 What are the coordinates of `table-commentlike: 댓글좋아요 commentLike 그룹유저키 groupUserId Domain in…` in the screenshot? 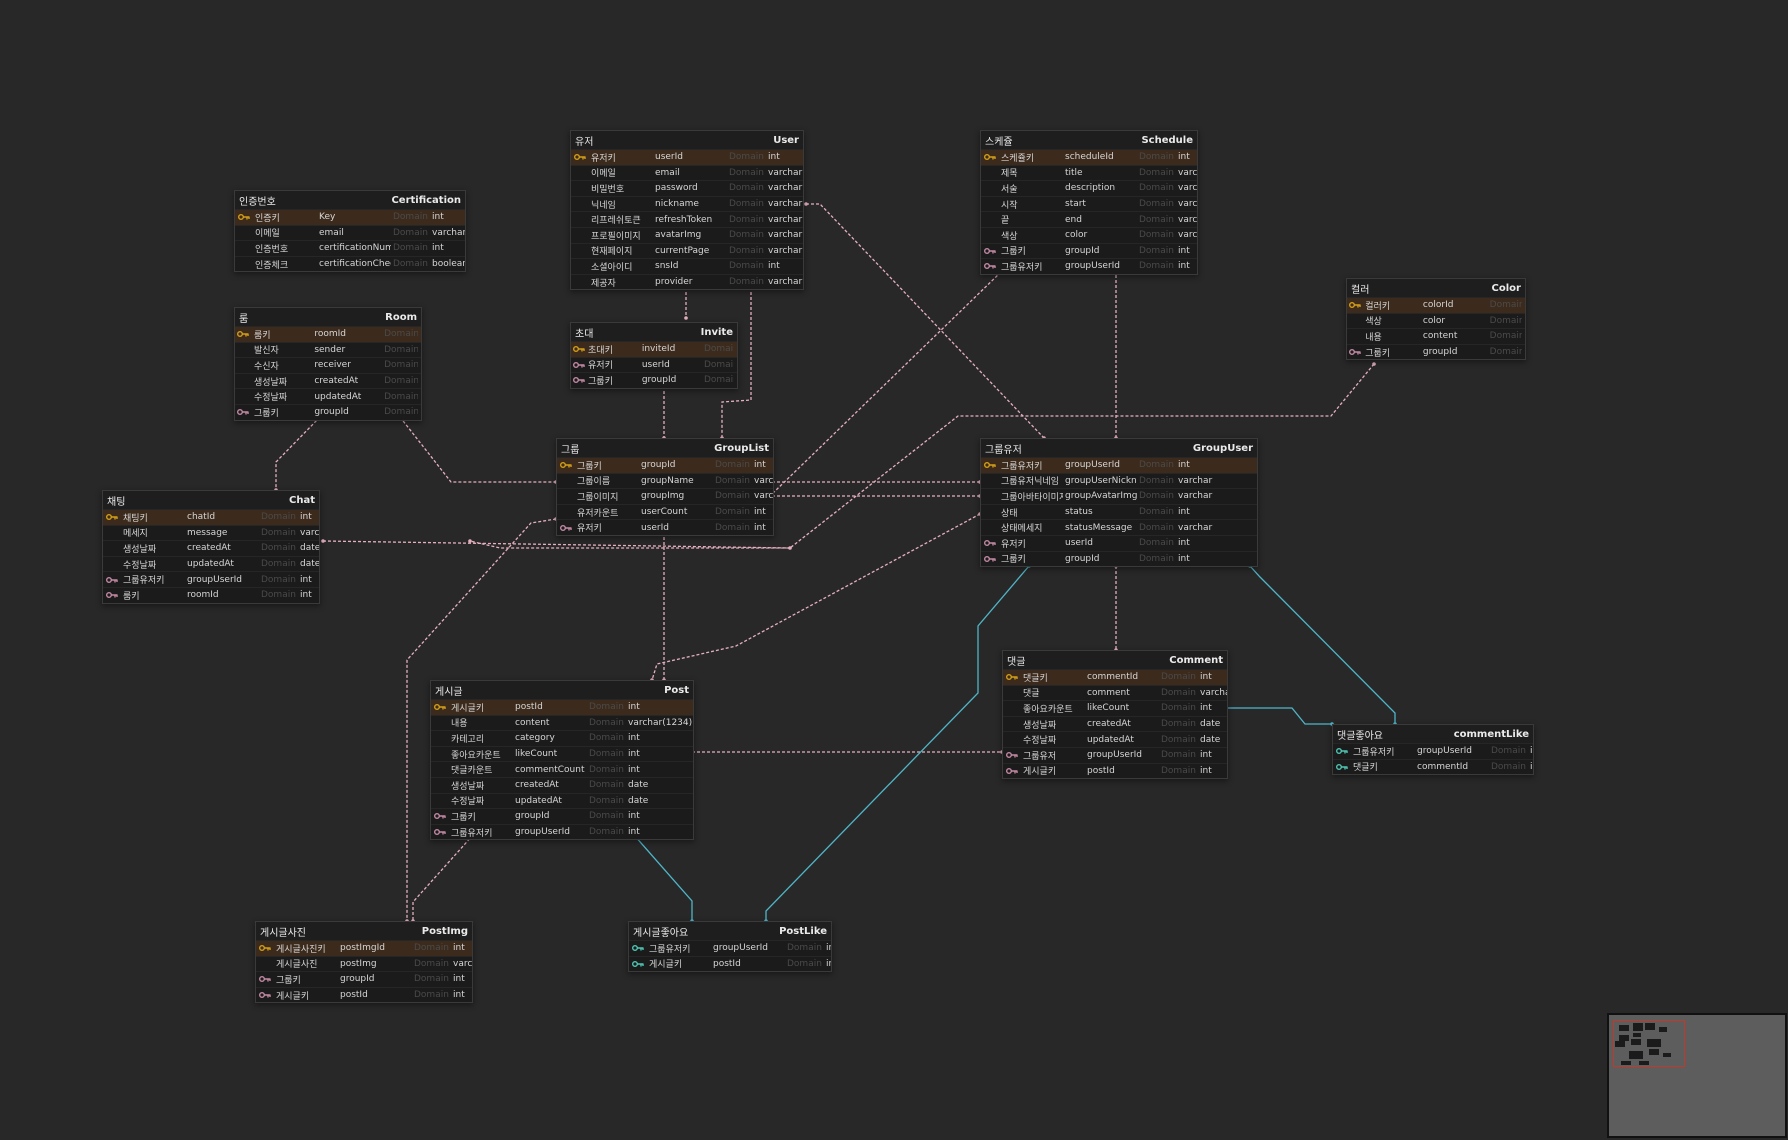 It's located at (1433, 750).